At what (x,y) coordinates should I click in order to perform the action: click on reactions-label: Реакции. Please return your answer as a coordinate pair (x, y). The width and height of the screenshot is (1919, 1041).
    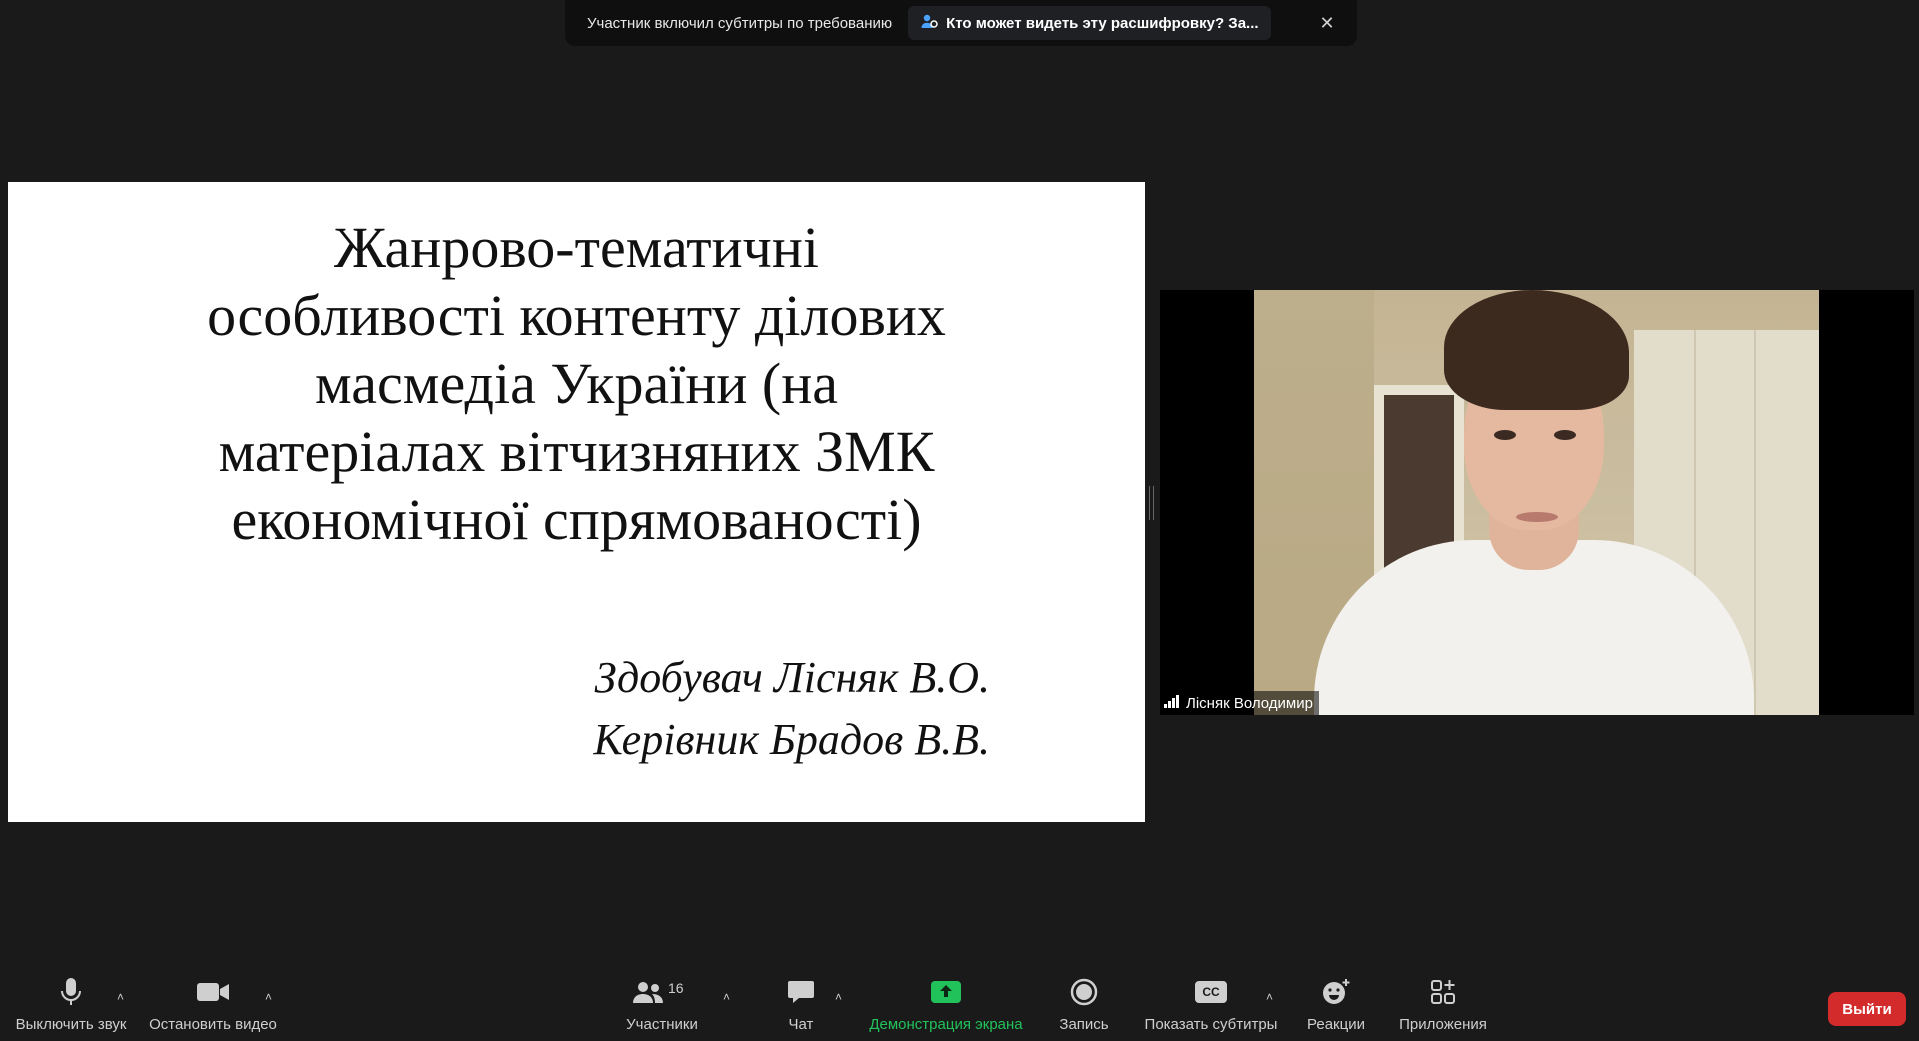
    Looking at the image, I should click on (1336, 1024).